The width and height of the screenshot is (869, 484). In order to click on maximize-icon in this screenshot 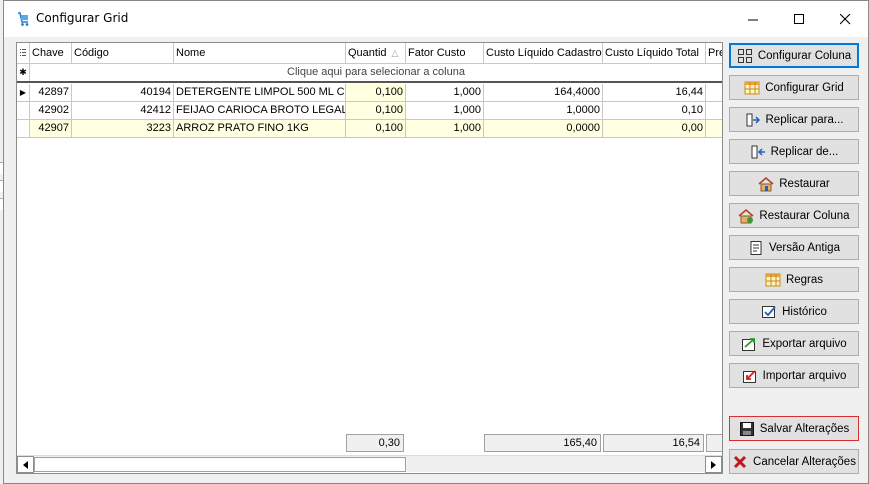, I will do `click(798, 18)`.